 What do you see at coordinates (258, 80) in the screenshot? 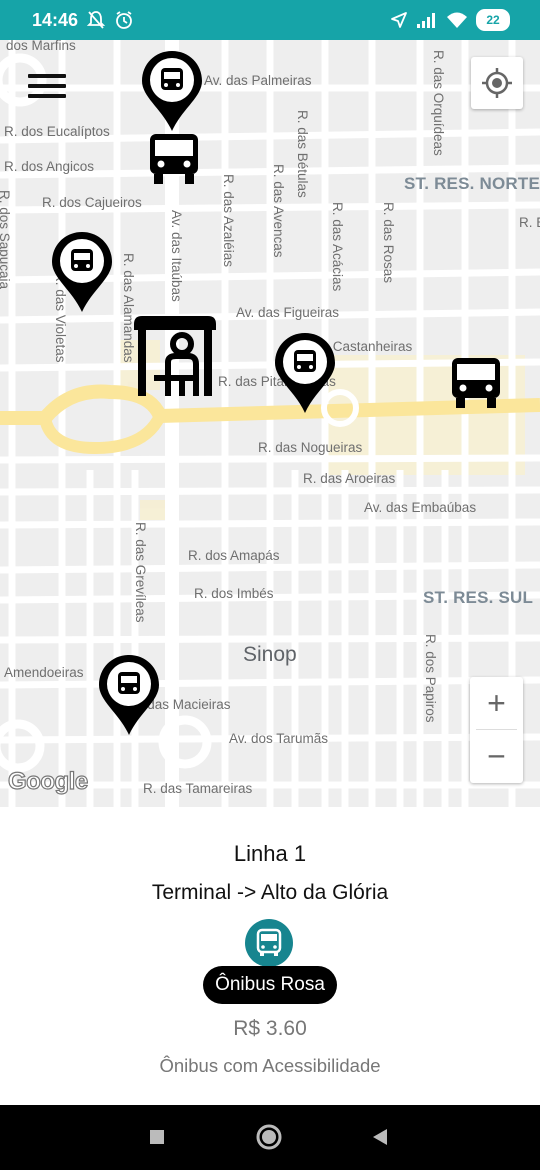
I see `street-label: Av. das Palmeiras` at bounding box center [258, 80].